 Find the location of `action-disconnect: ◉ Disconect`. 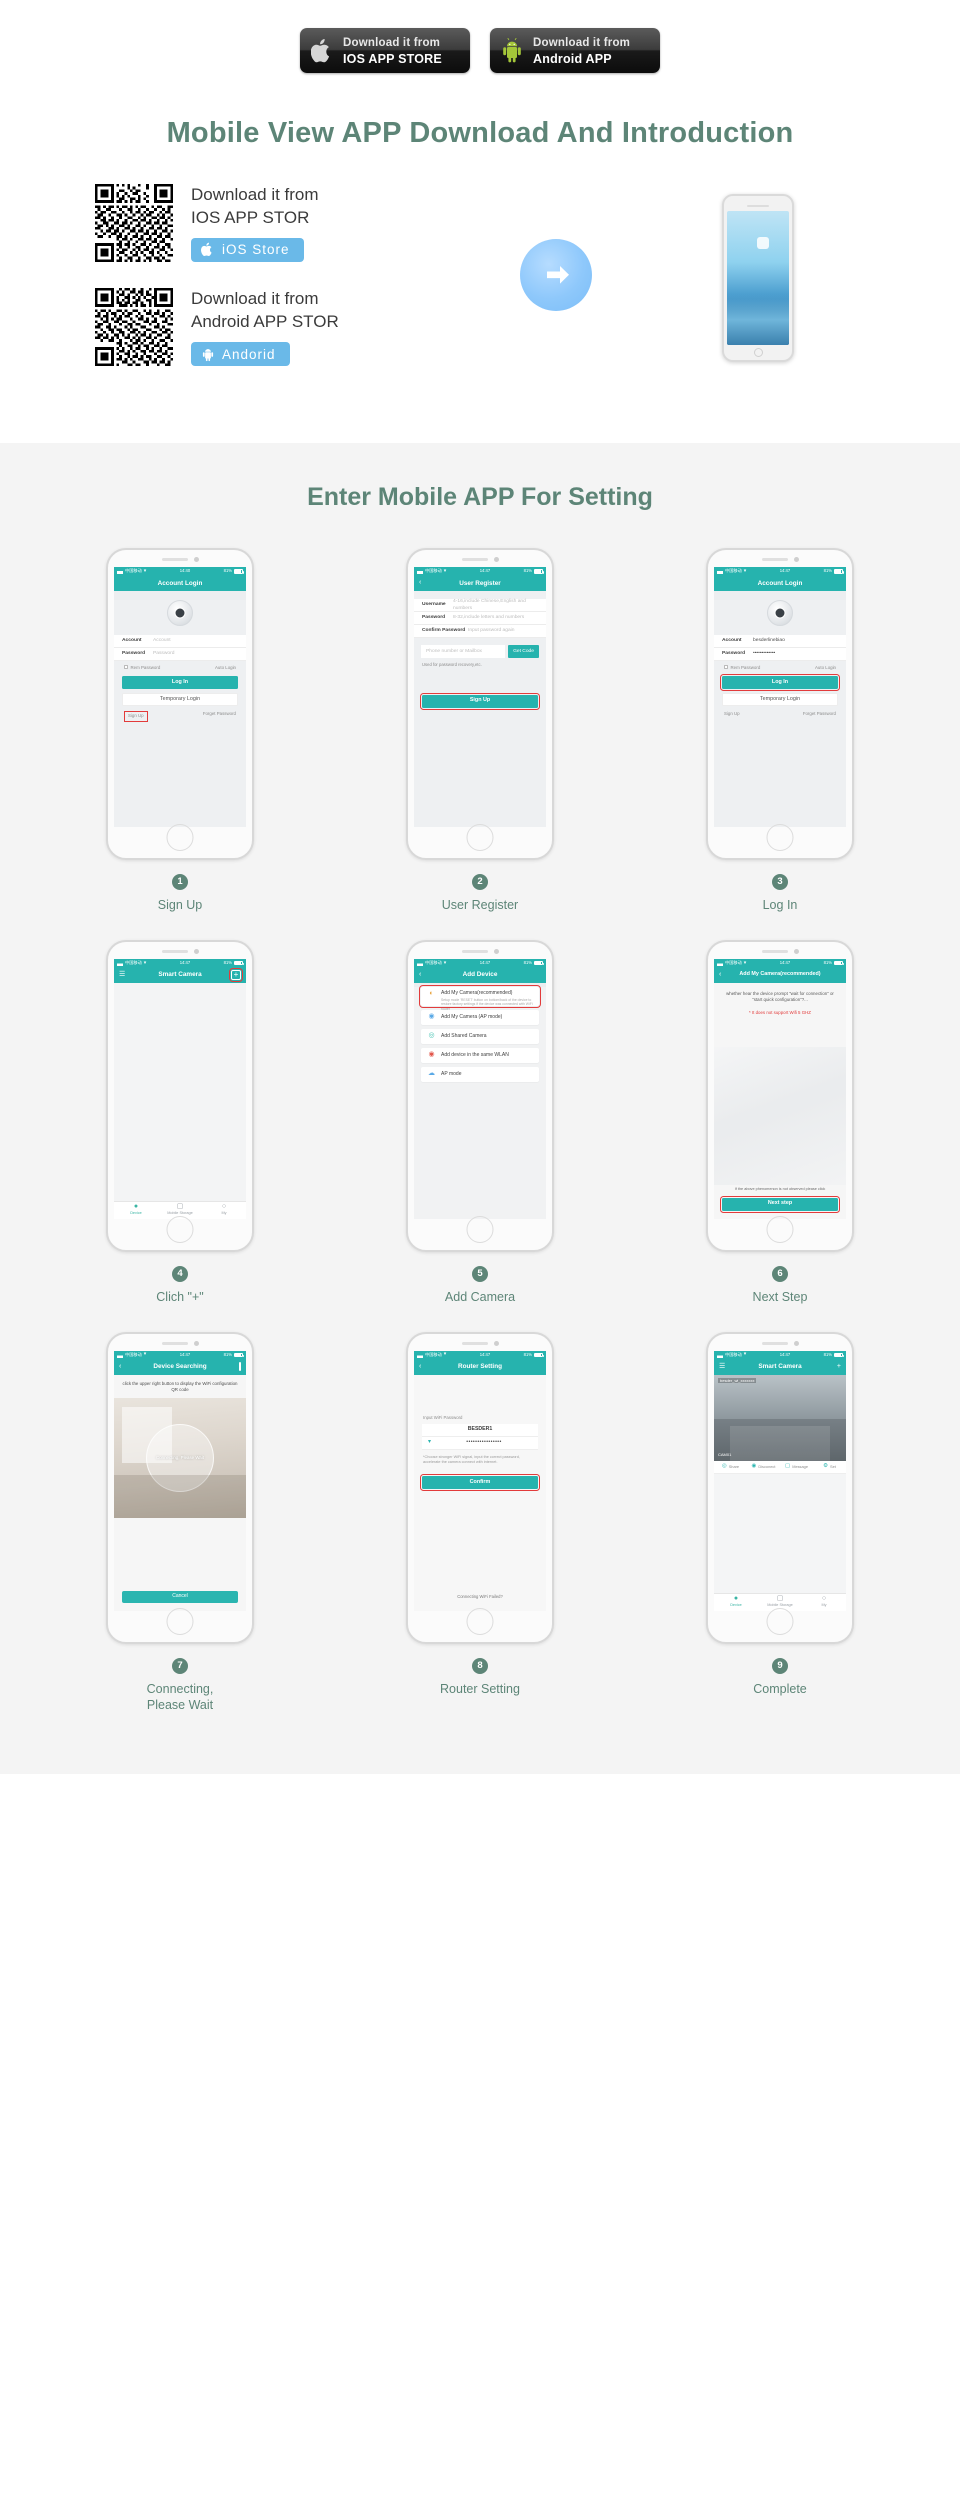

action-disconnect: ◉ Disconect is located at coordinates (763, 1467).